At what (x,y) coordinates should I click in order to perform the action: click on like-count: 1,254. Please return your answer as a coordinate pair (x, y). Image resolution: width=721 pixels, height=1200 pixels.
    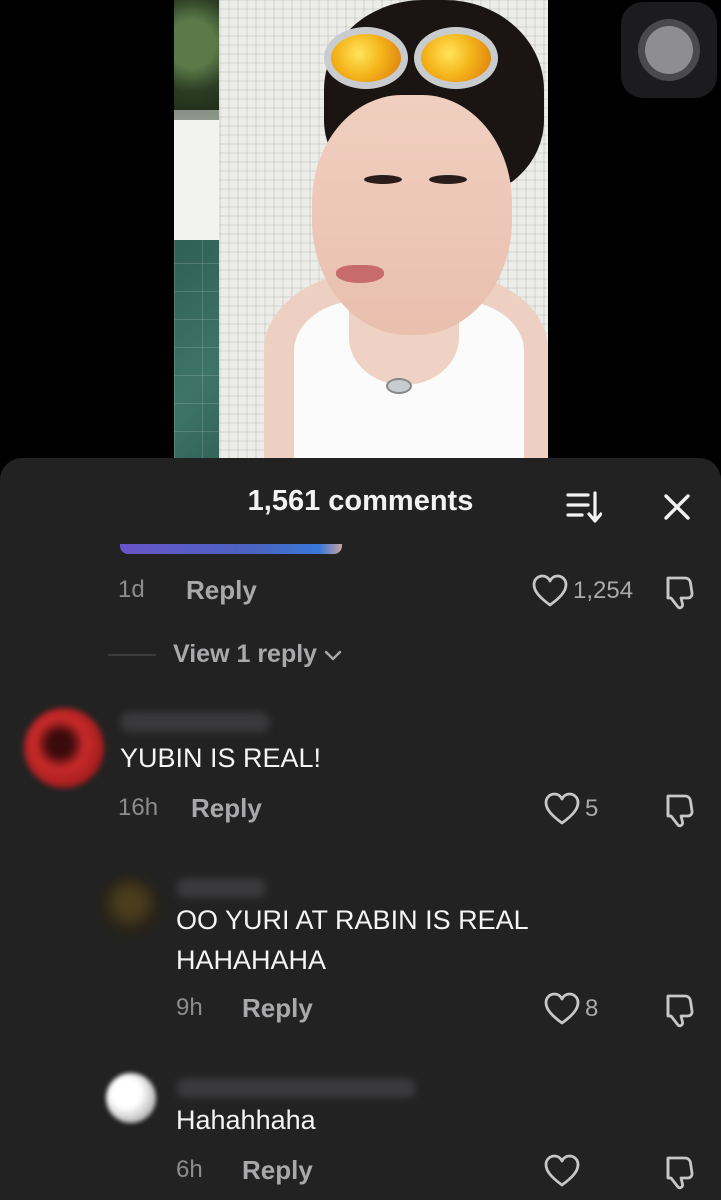
    Looking at the image, I should click on (603, 590).